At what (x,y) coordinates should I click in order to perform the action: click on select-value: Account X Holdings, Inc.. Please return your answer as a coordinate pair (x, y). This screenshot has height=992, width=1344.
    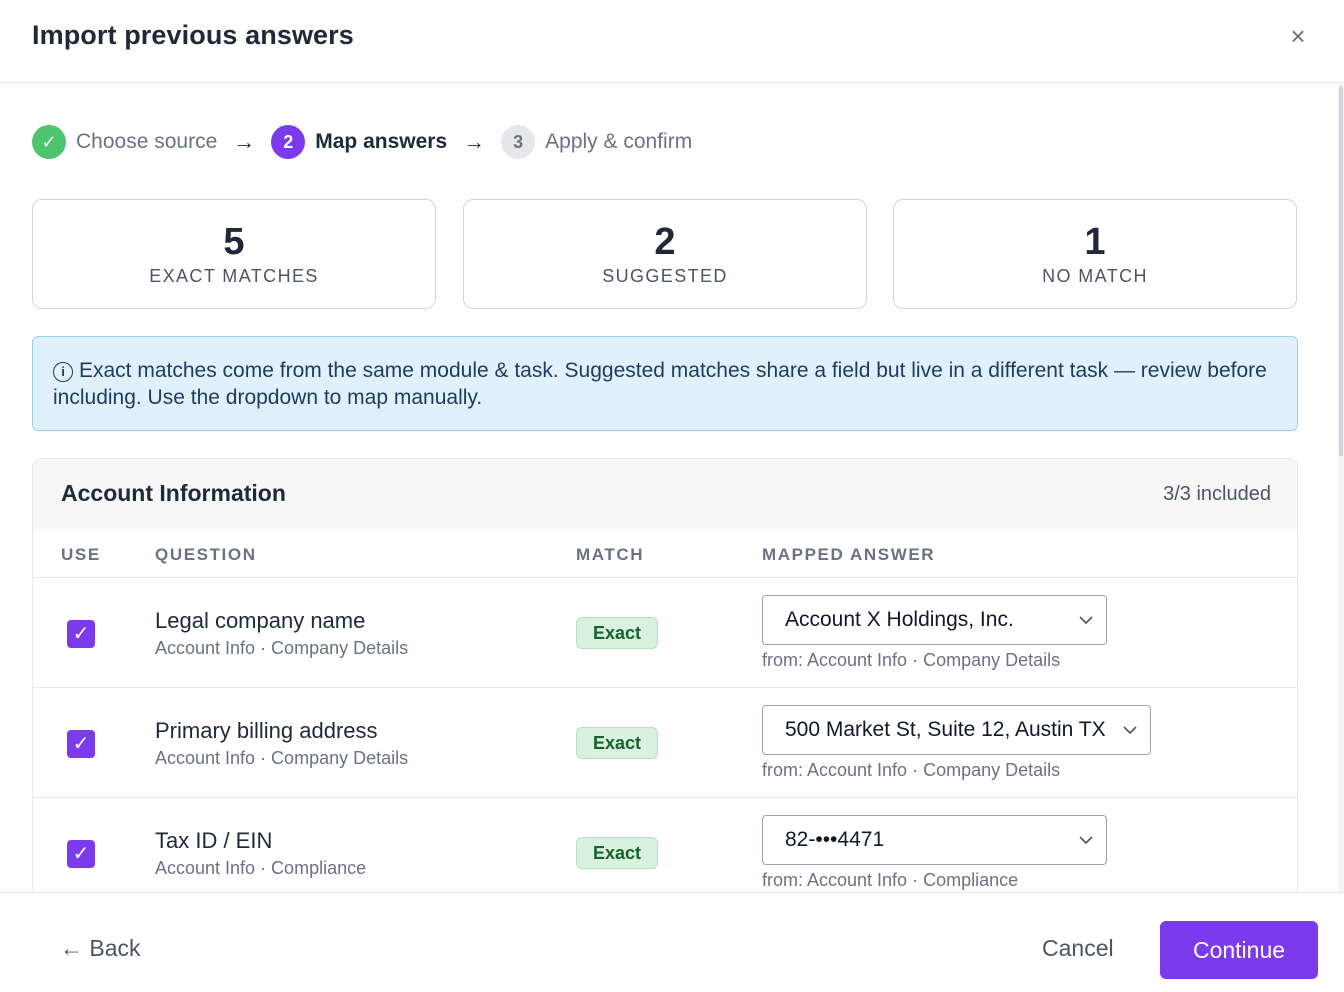
    Looking at the image, I should click on (899, 619).